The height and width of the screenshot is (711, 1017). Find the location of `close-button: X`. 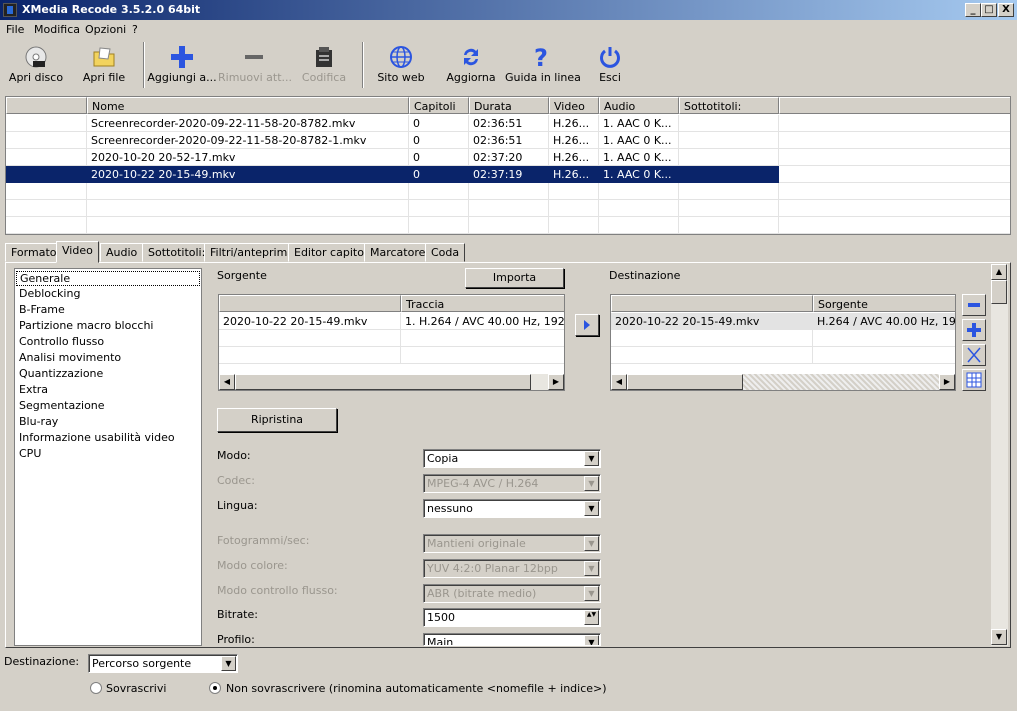

close-button: X is located at coordinates (1006, 10).